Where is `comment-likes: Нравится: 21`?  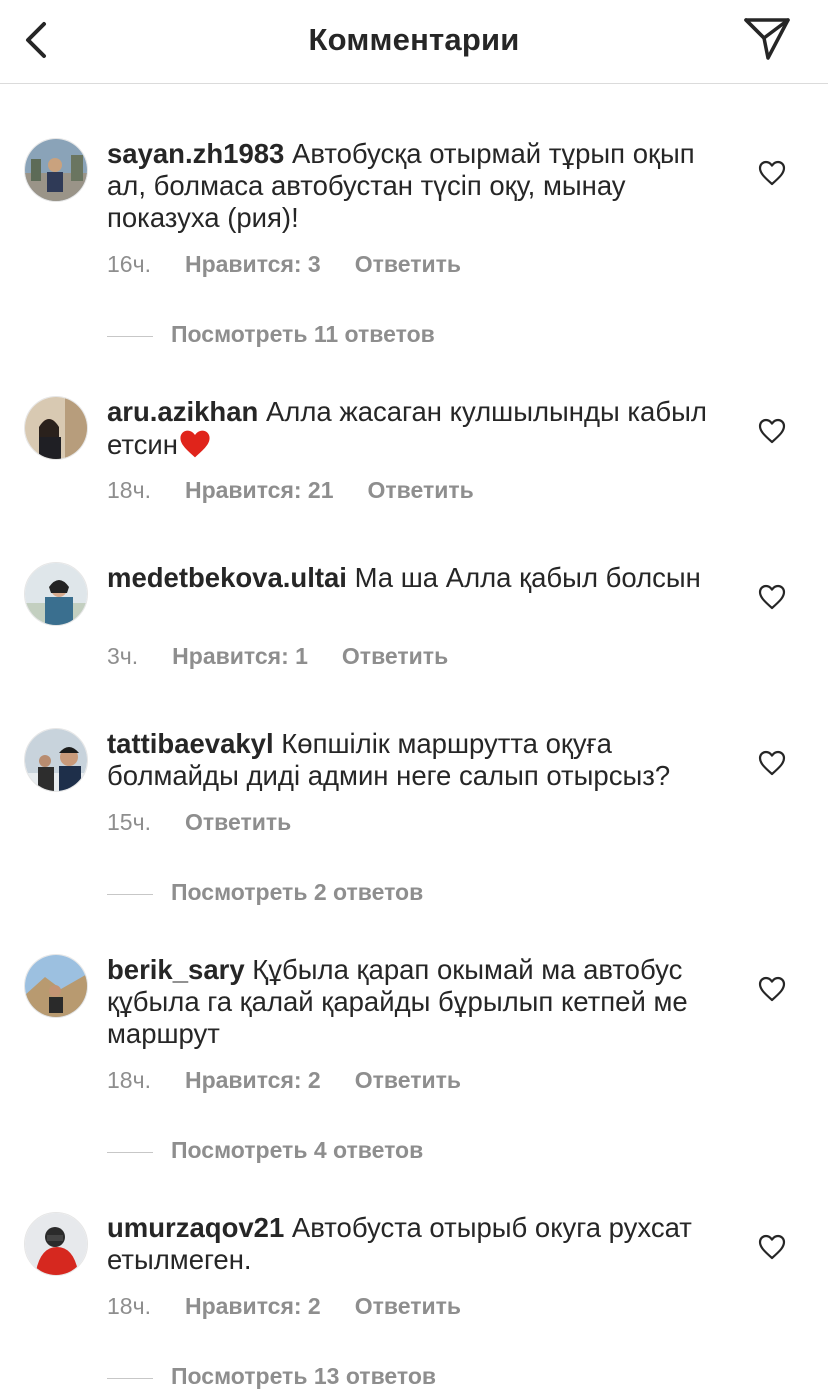
comment-likes: Нравится: 21 is located at coordinates (259, 490).